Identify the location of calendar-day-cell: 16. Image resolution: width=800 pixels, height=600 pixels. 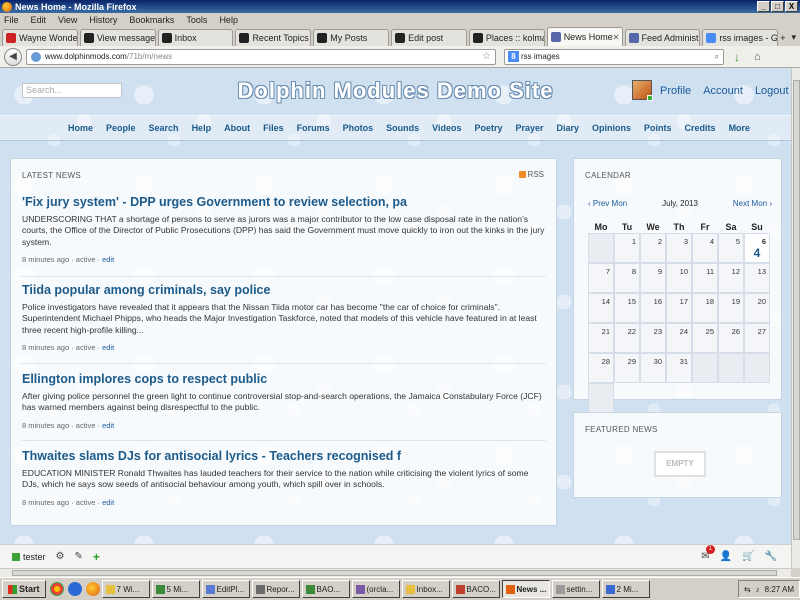
(653, 308).